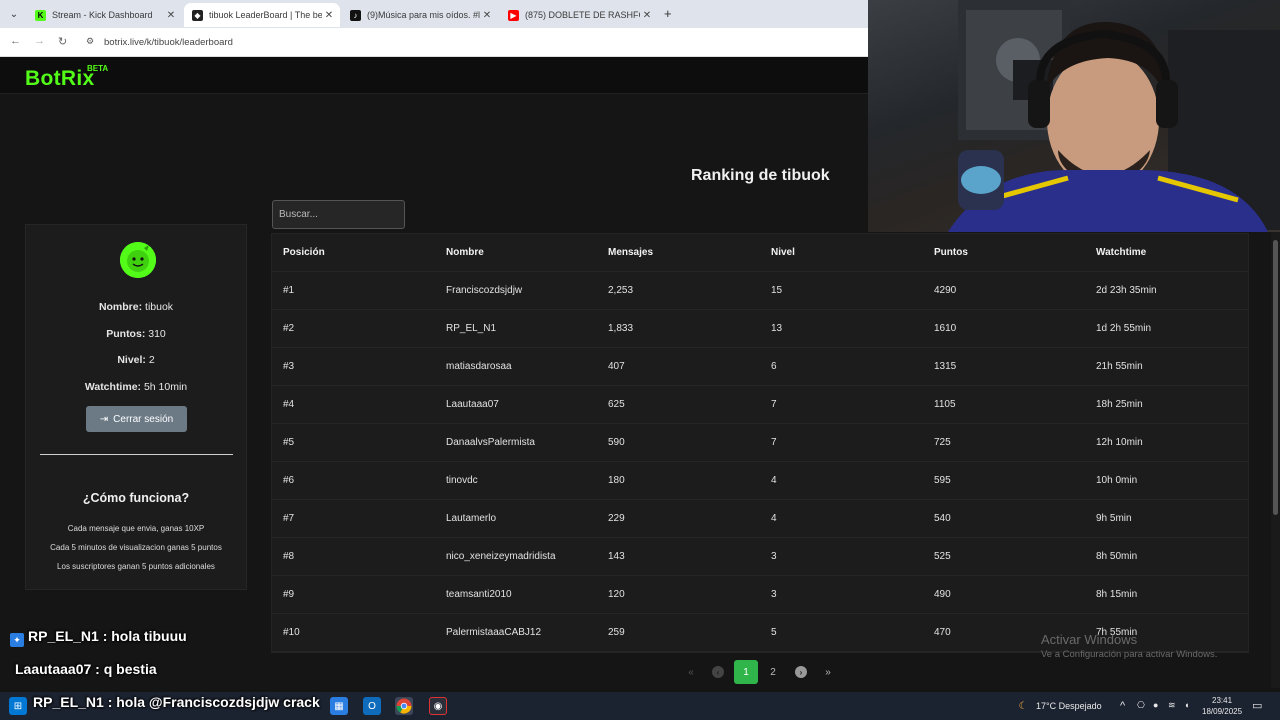 Image resolution: width=1280 pixels, height=720 pixels. I want to click on messages-cell: 259, so click(616, 632).